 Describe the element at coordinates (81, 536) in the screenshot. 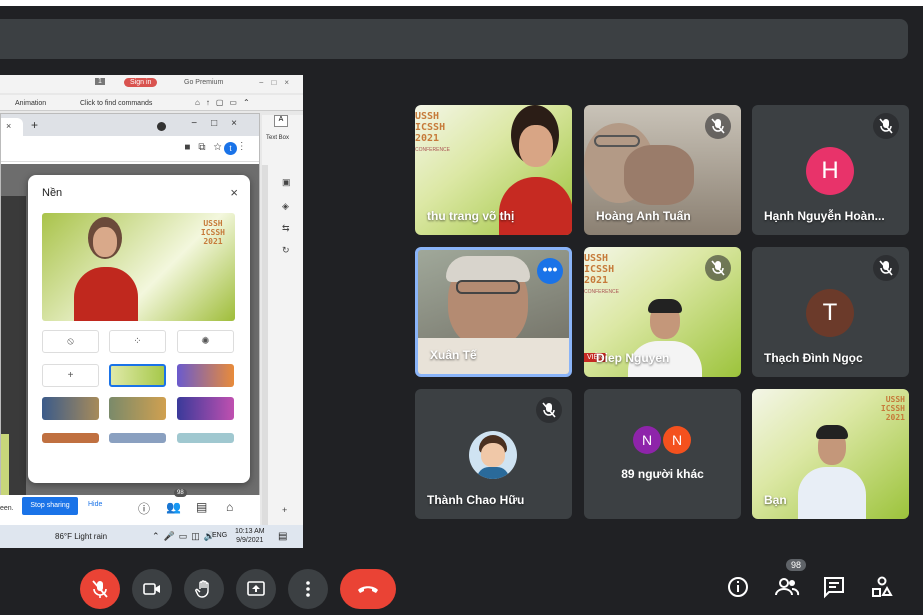

I see `weather-widget: 86°F Light rain` at that location.